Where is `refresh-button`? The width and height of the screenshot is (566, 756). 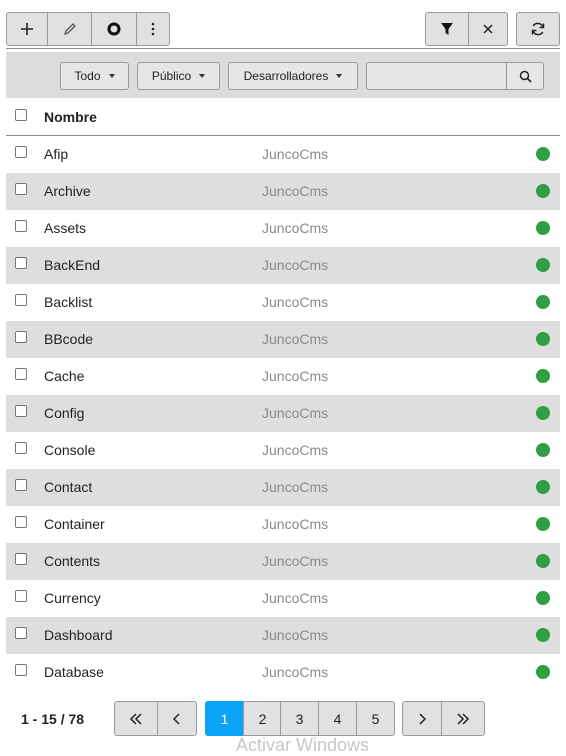
refresh-button is located at coordinates (538, 29).